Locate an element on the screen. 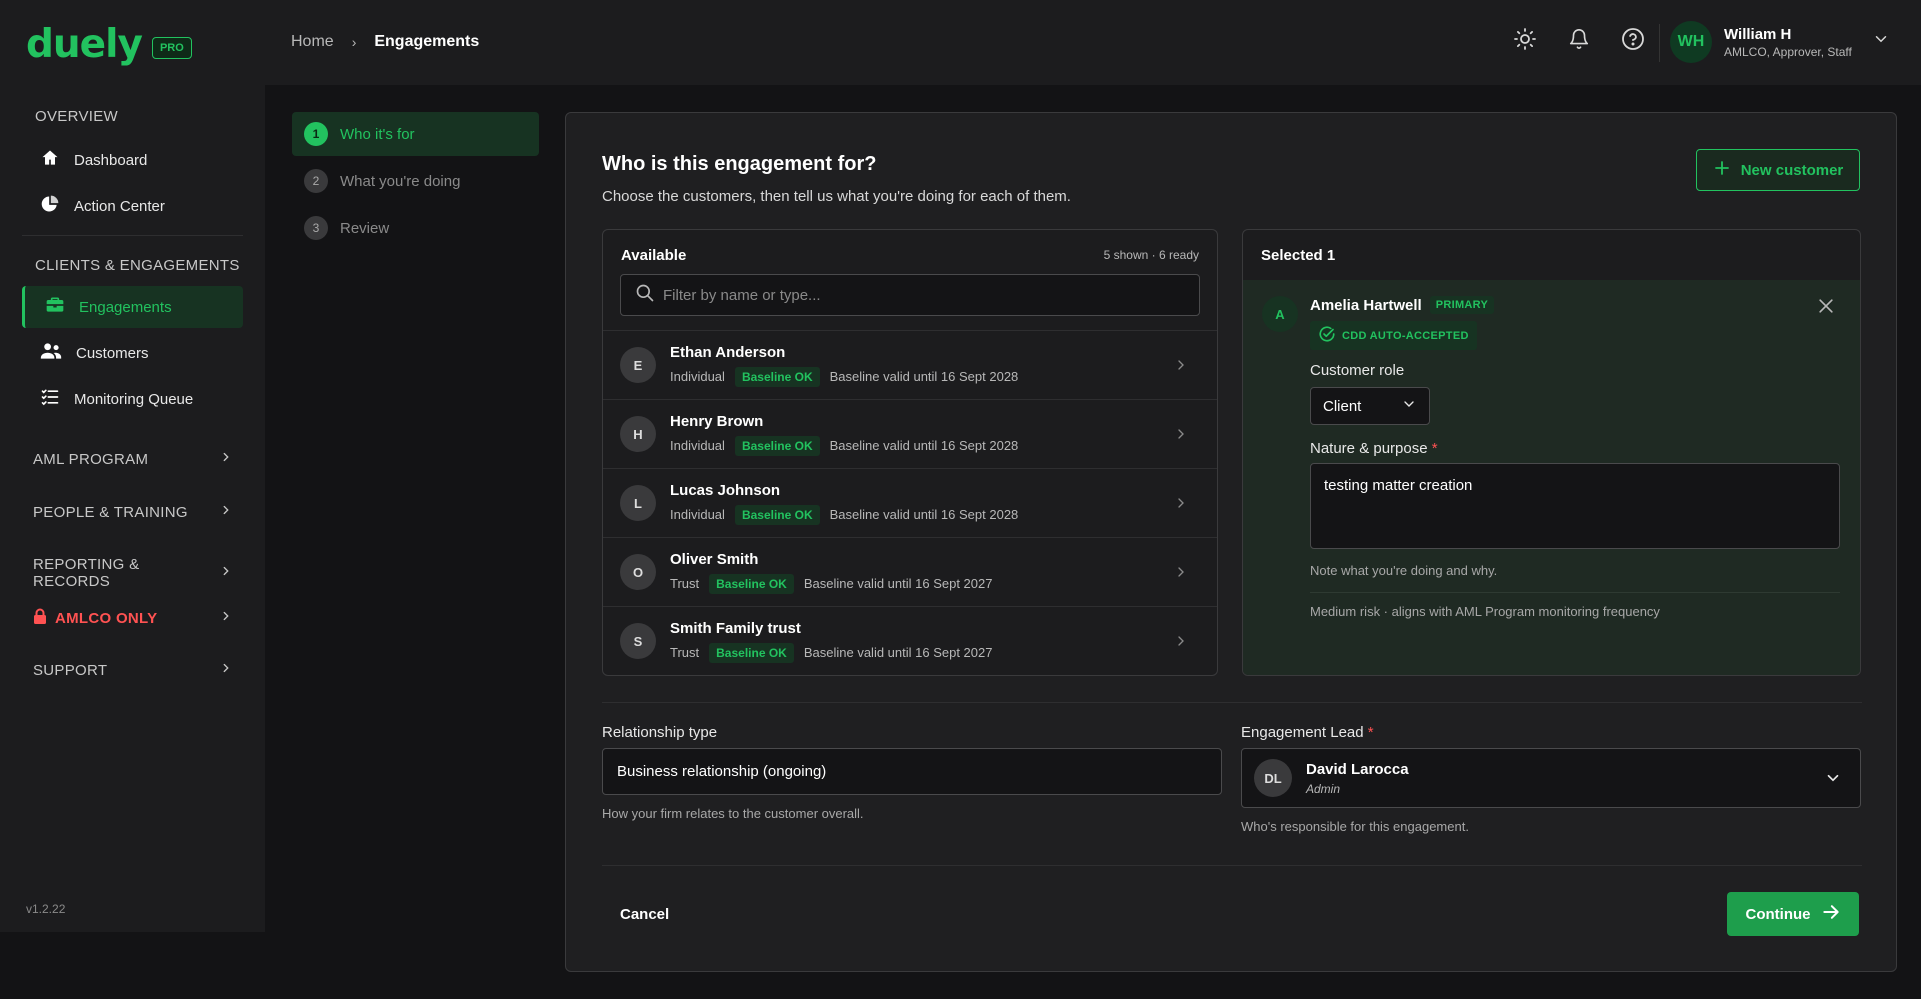 This screenshot has width=1921, height=999. avatar: S is located at coordinates (638, 641).